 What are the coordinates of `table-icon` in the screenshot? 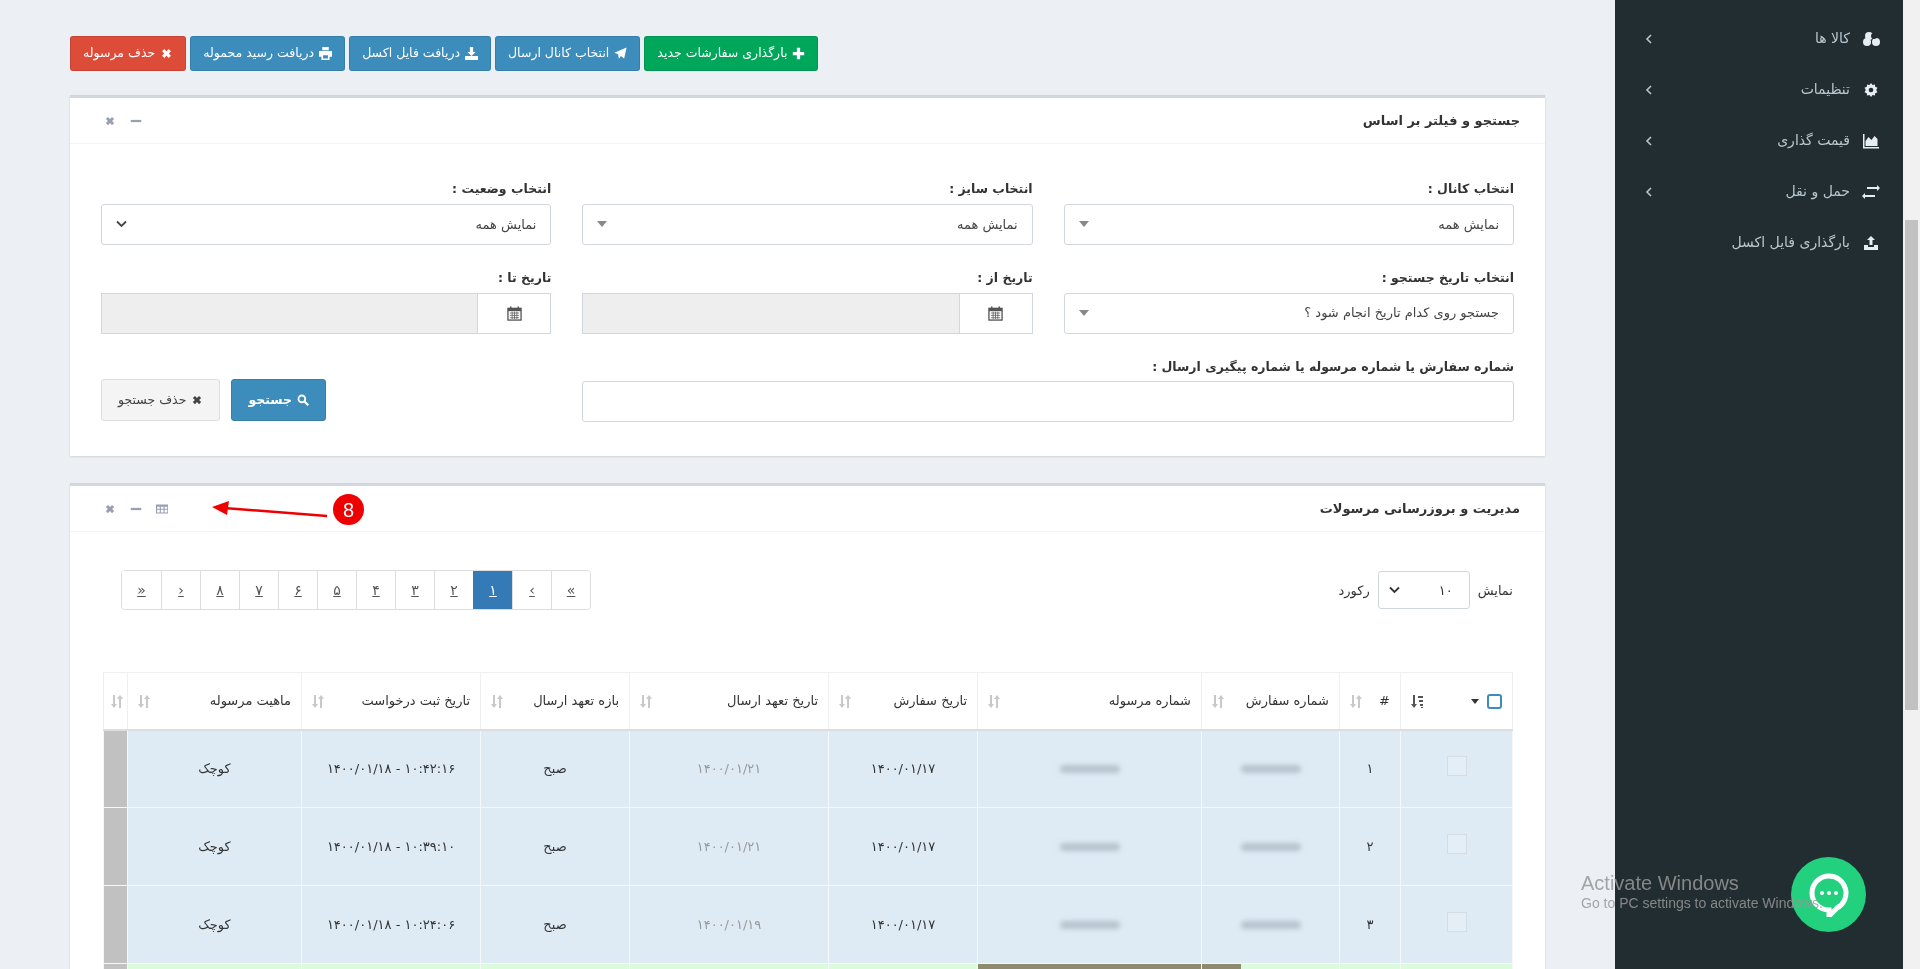 It's located at (162, 508).